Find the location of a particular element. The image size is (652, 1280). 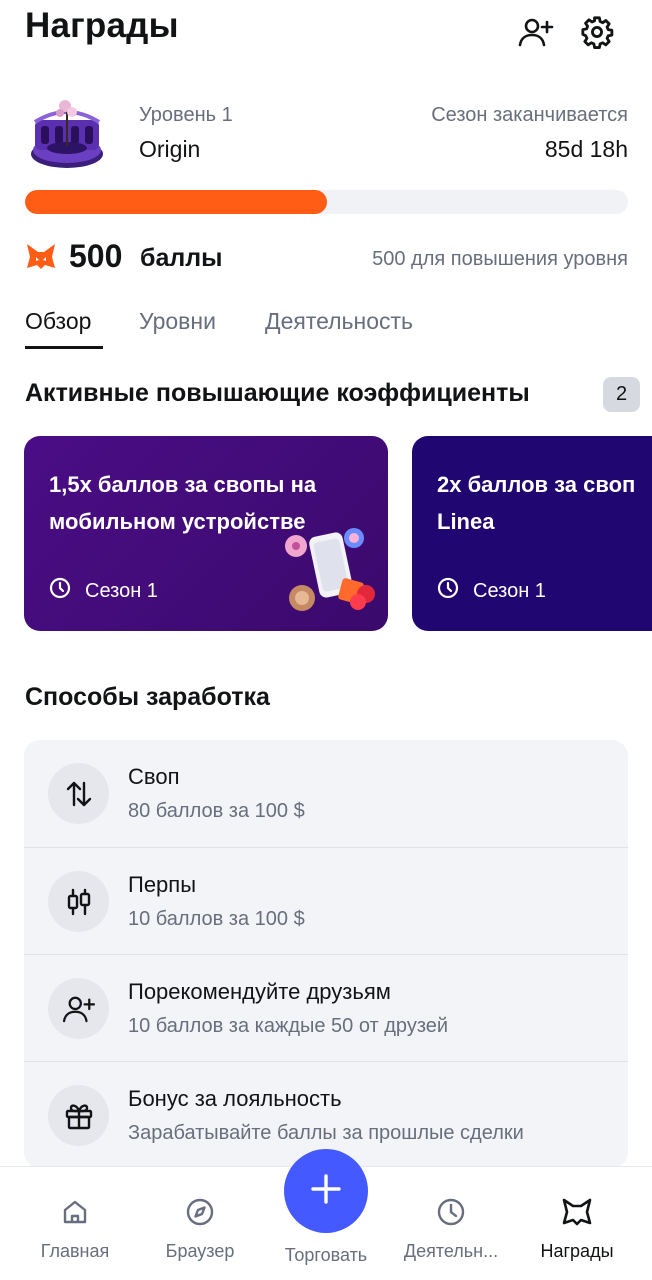

nav-label: Главная is located at coordinates (75, 1251).